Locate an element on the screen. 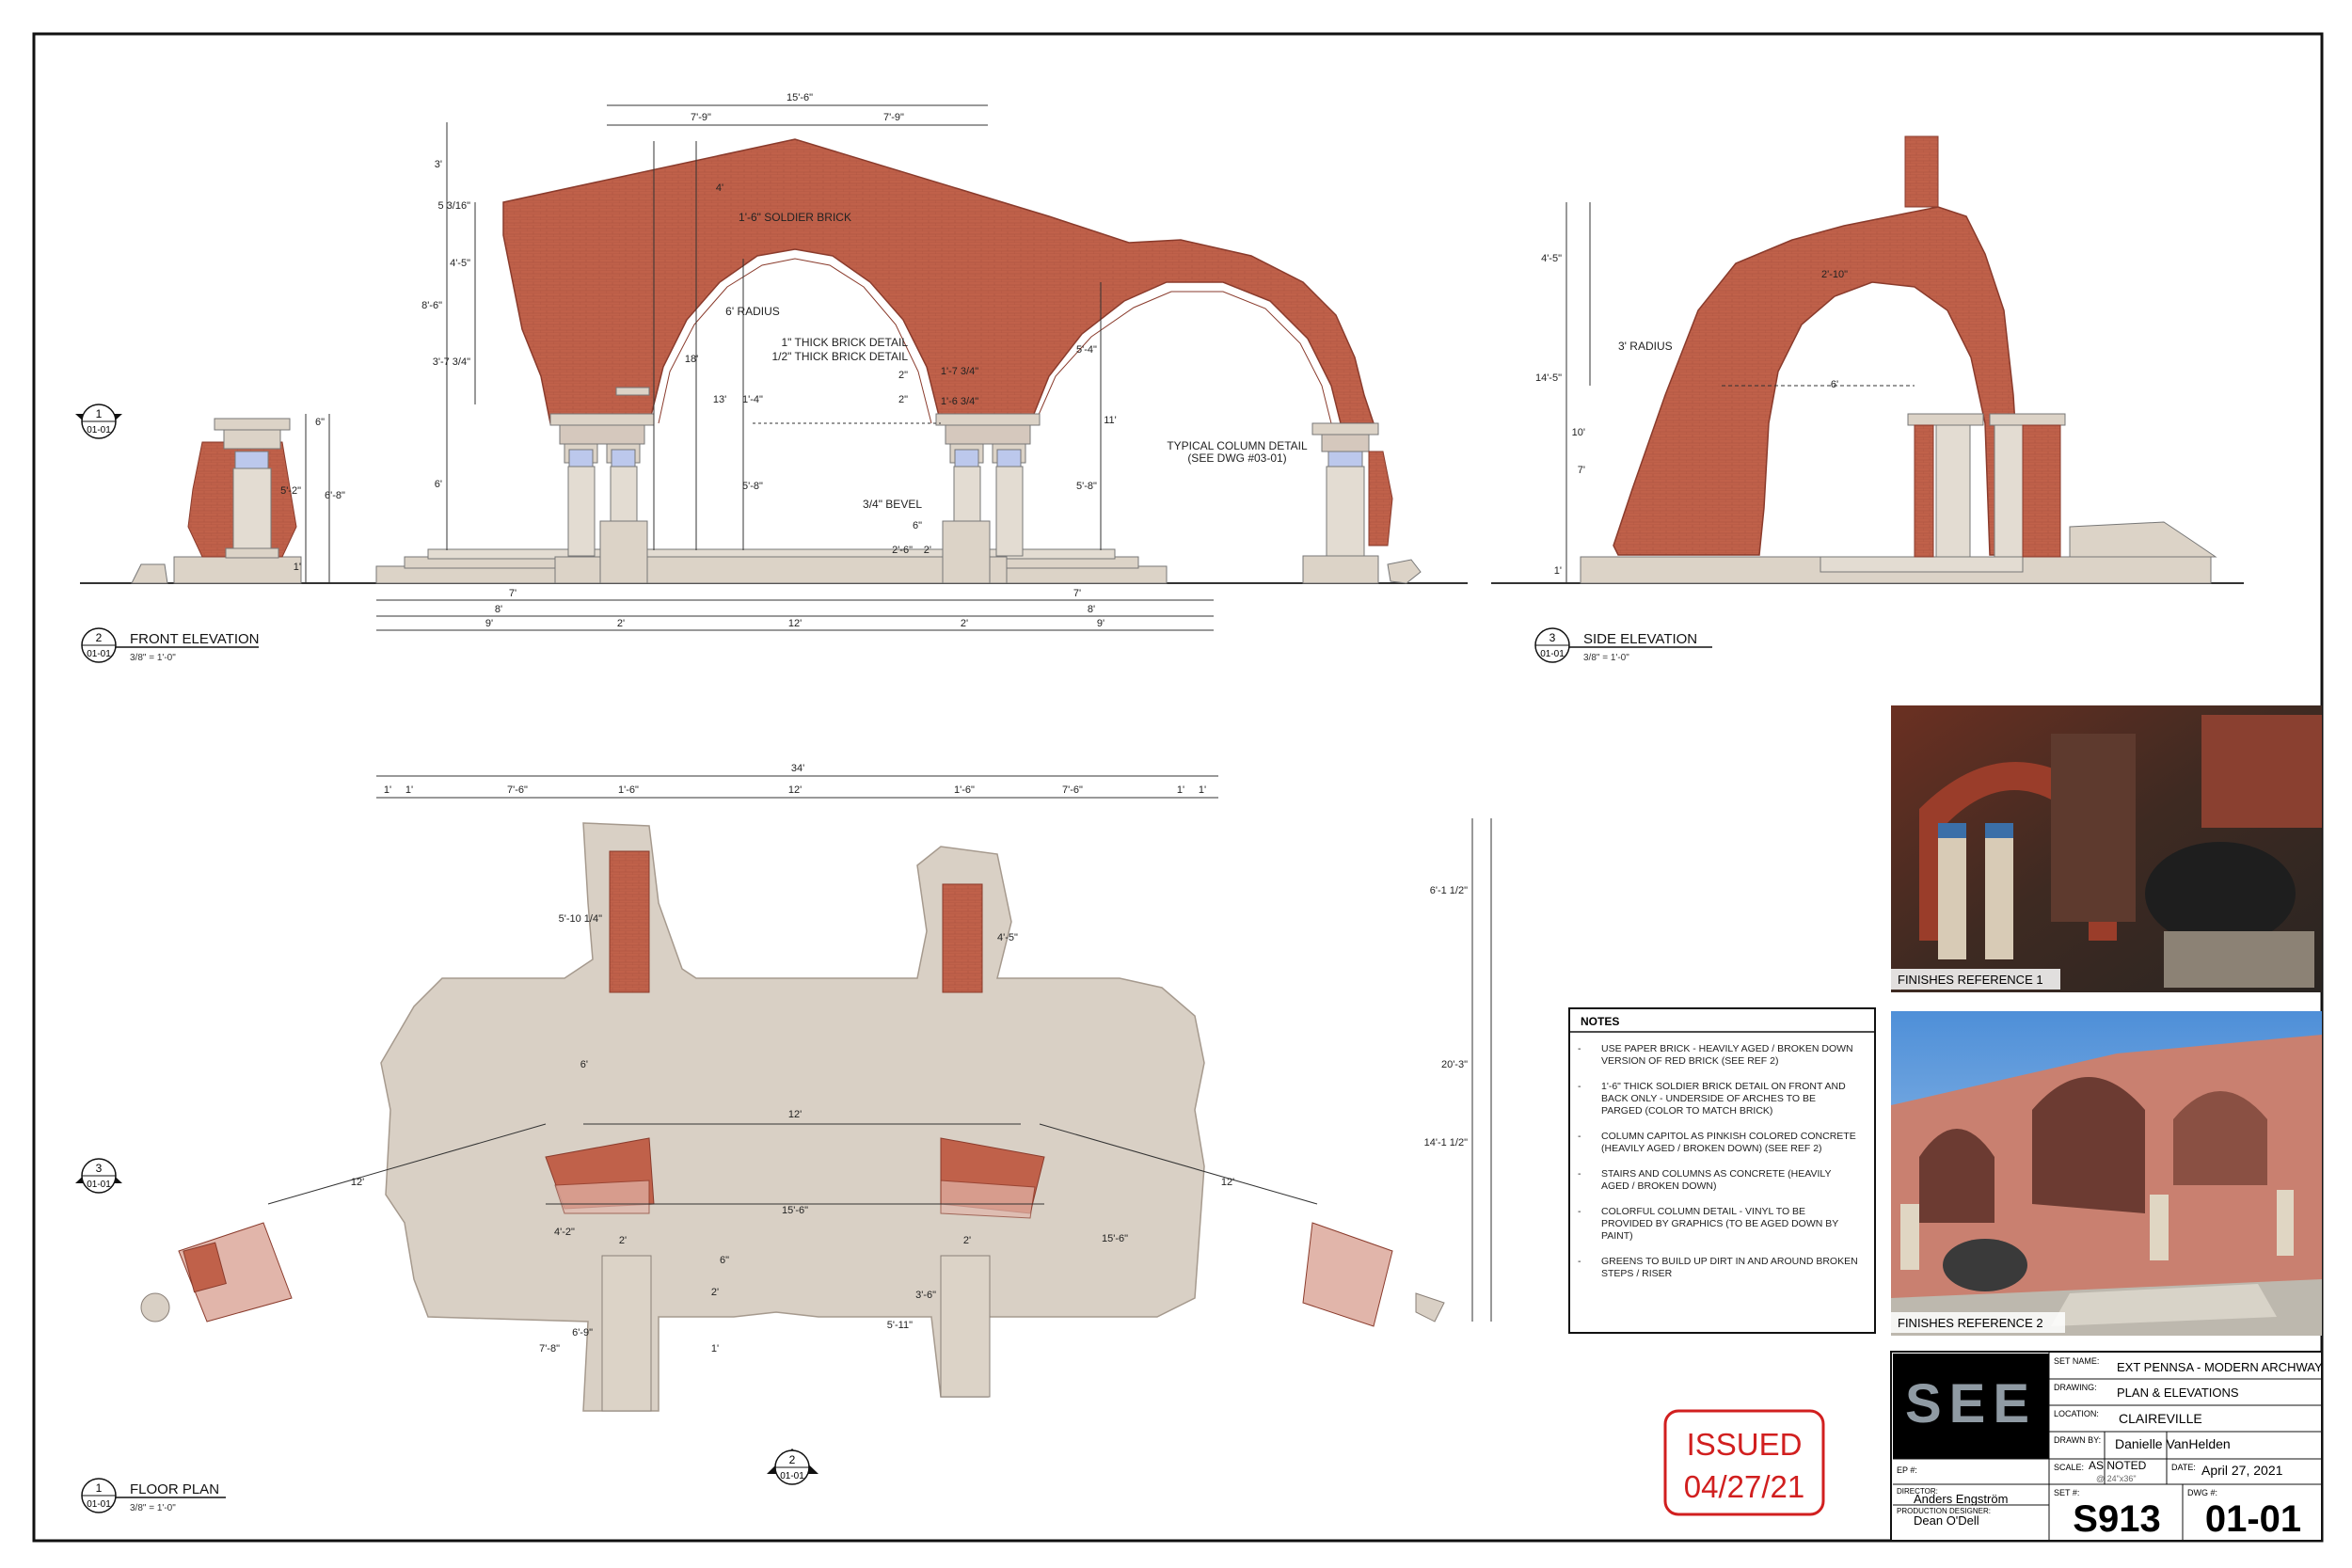 The height and width of the screenshot is (1568, 2352). dim-plan-12-left: 12' is located at coordinates (357, 1182).